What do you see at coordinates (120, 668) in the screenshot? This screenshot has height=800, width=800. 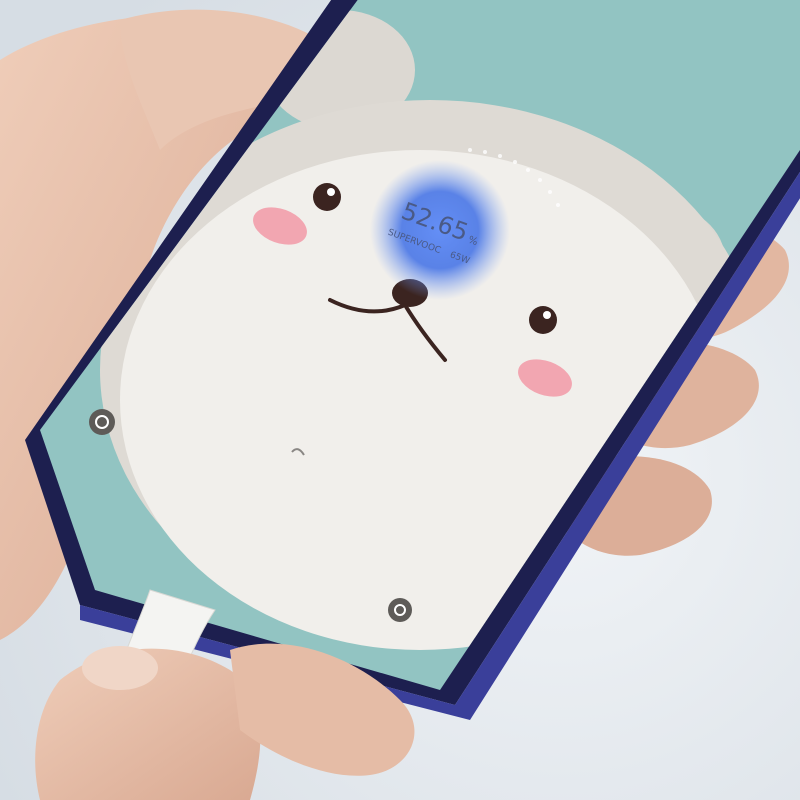 I see `thumbnail` at bounding box center [120, 668].